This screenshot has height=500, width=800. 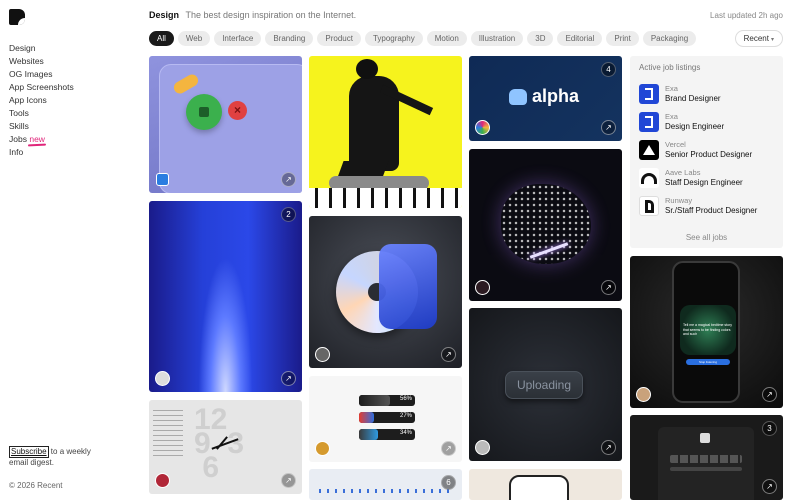 I want to click on subscribe-button: Subscribe, so click(x=29, y=452).